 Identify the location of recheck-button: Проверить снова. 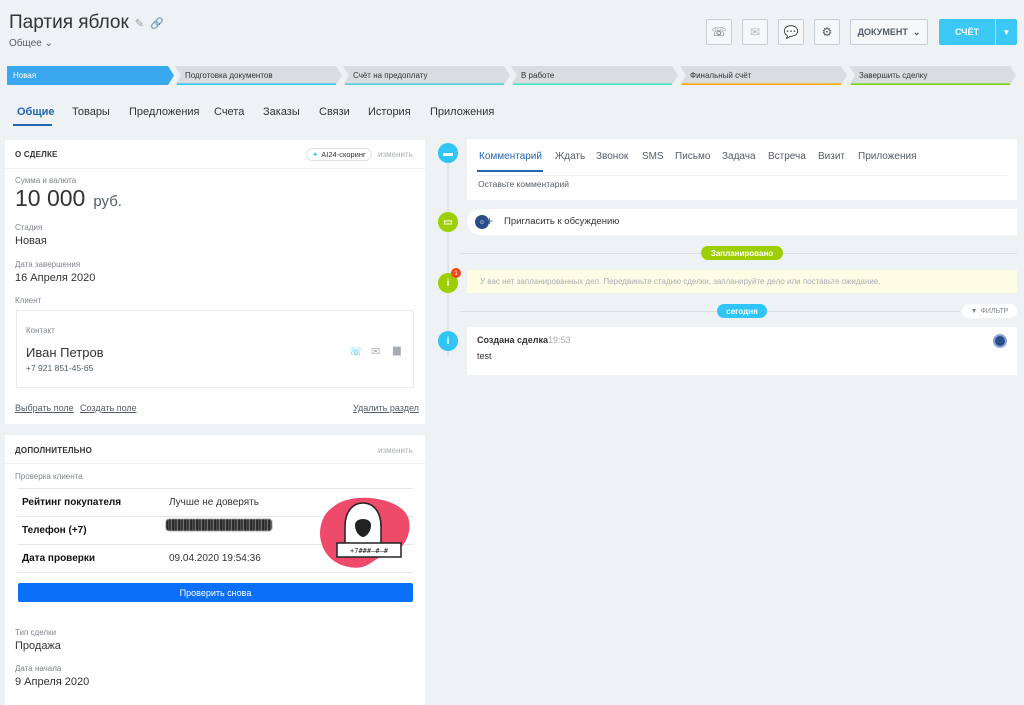
(215, 592).